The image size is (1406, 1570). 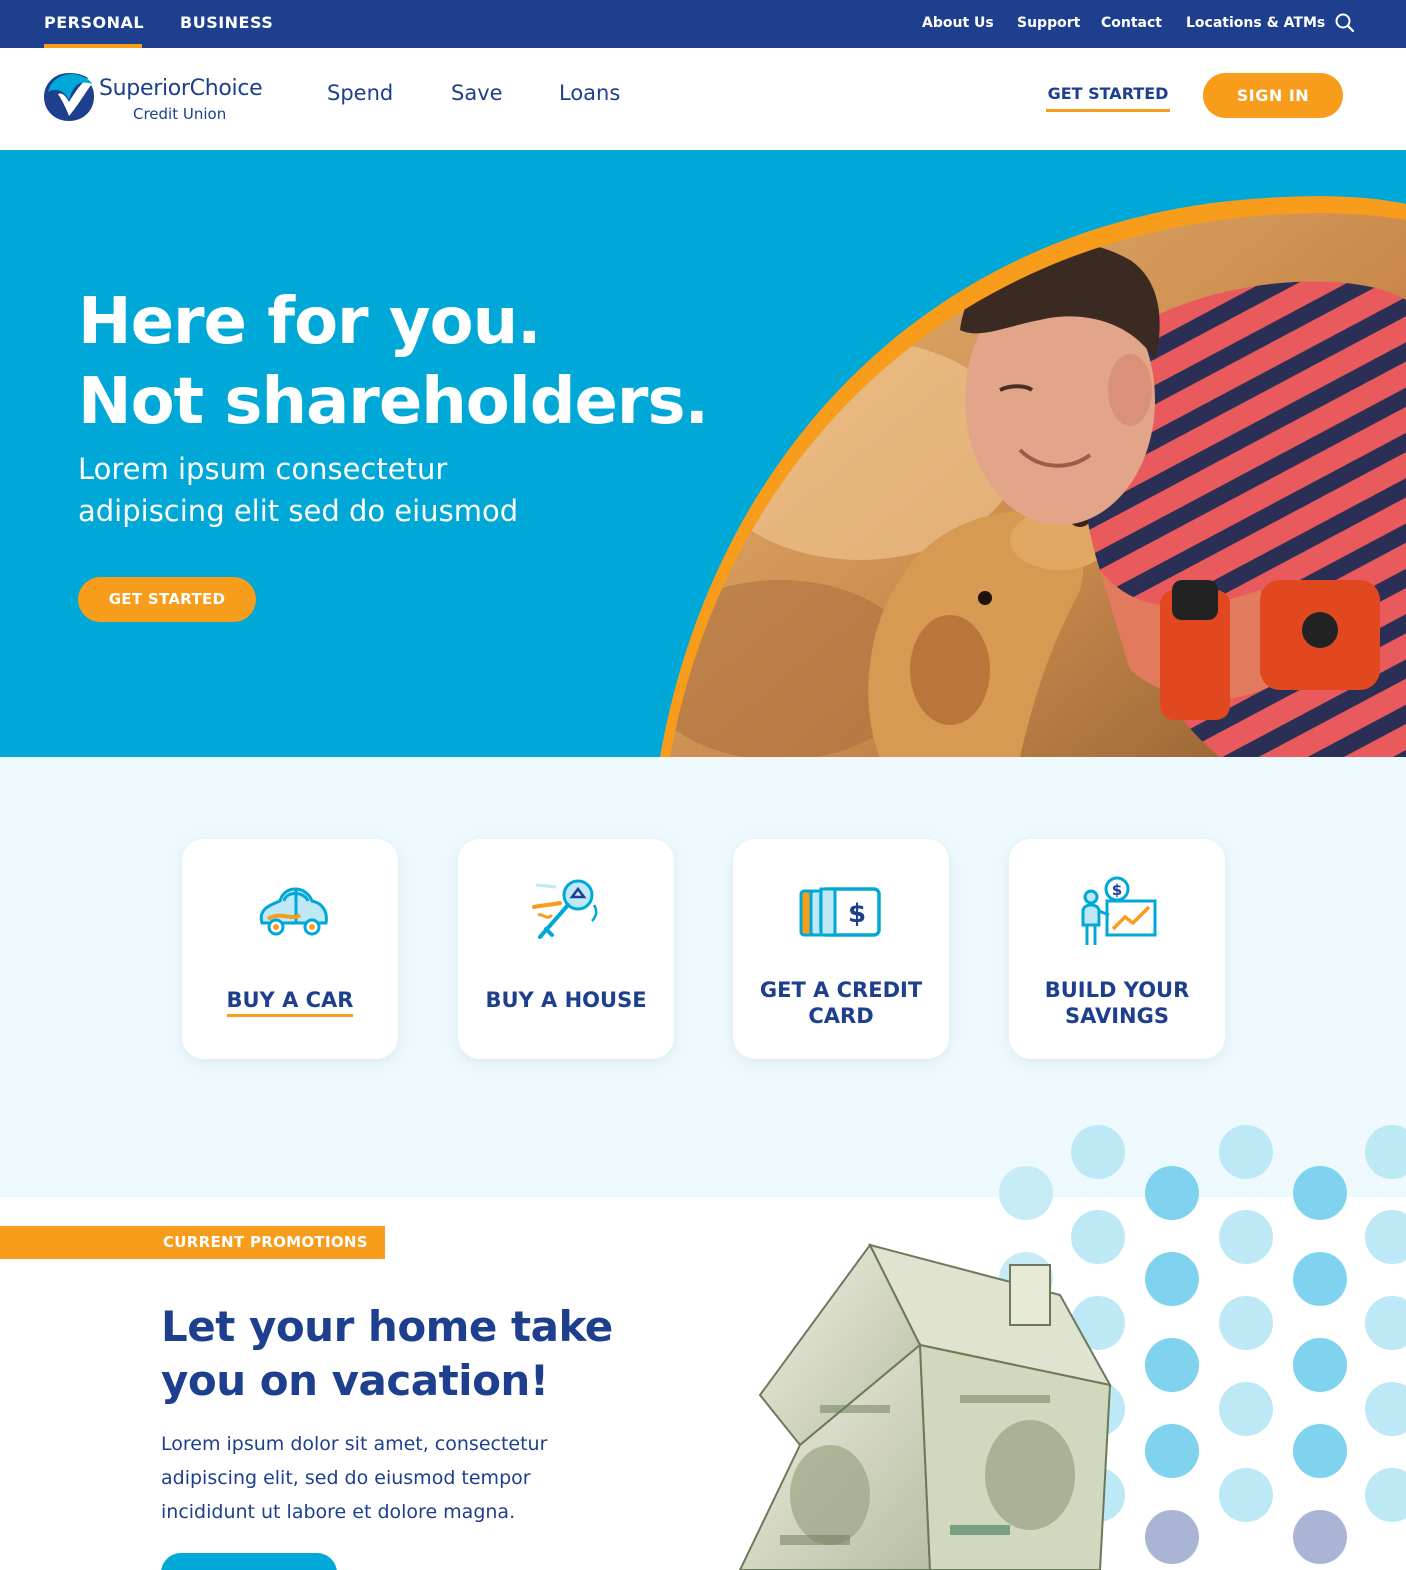 I want to click on about-us-link: About Us, so click(x=958, y=23).